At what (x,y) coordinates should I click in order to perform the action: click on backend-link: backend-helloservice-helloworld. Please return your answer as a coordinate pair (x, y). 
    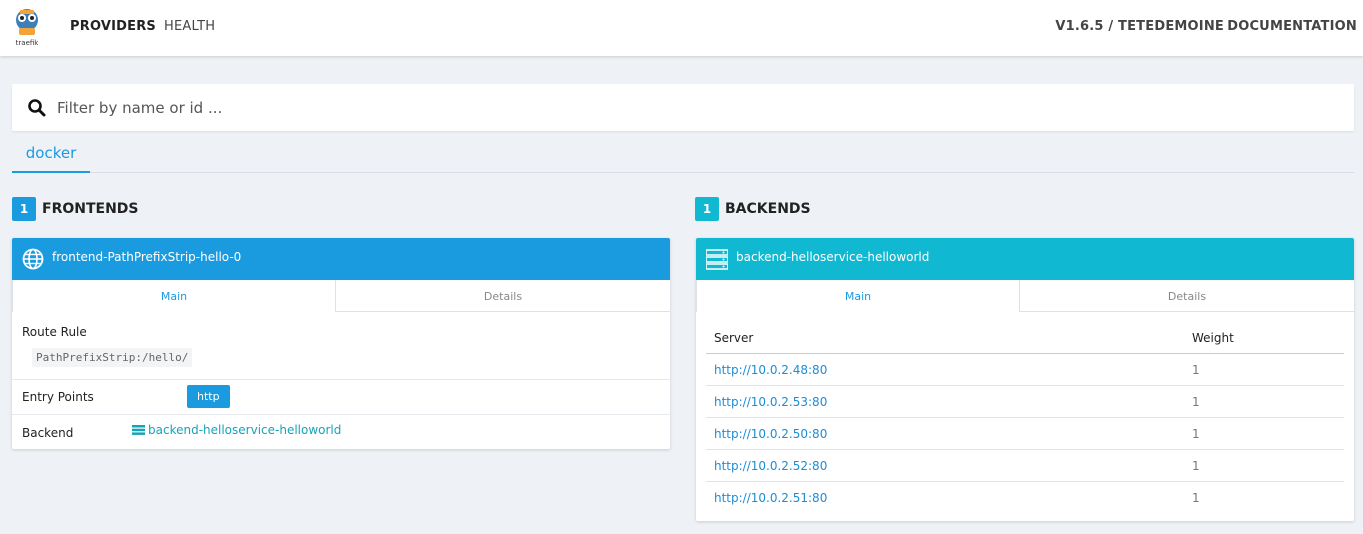
    Looking at the image, I should click on (236, 430).